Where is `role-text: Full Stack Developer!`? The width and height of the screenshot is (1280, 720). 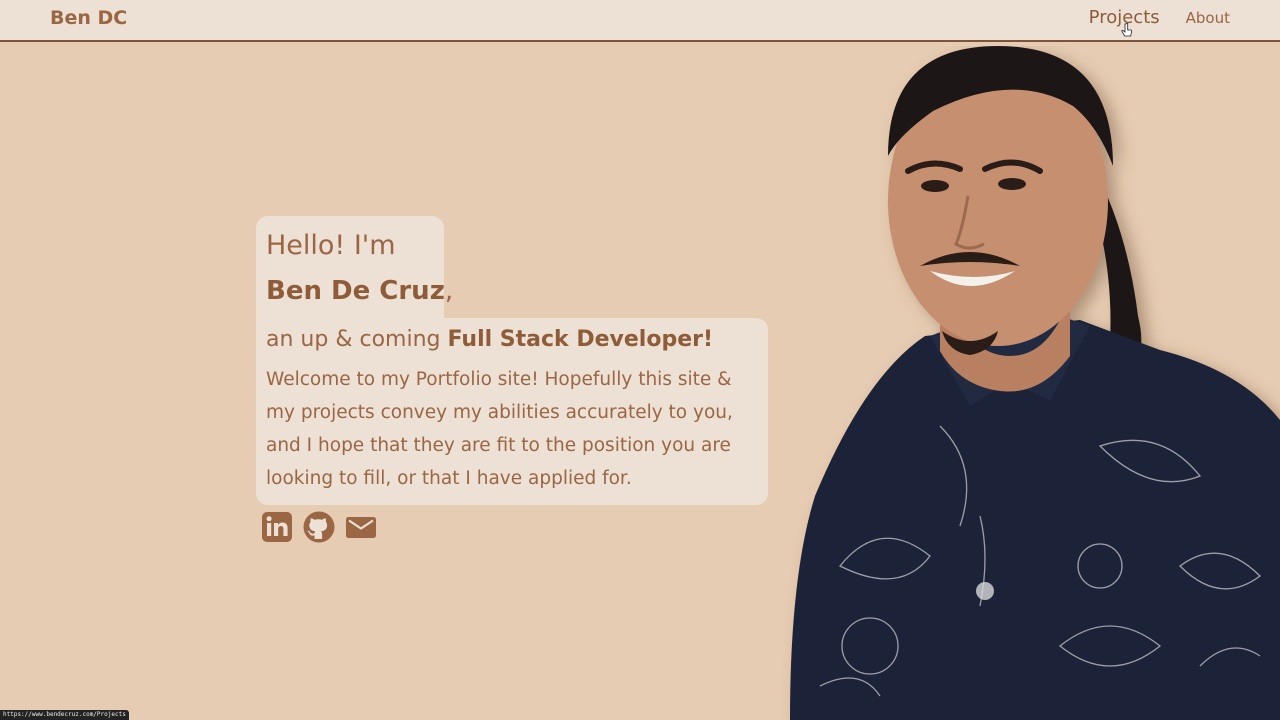 role-text: Full Stack Developer! is located at coordinates (580, 339).